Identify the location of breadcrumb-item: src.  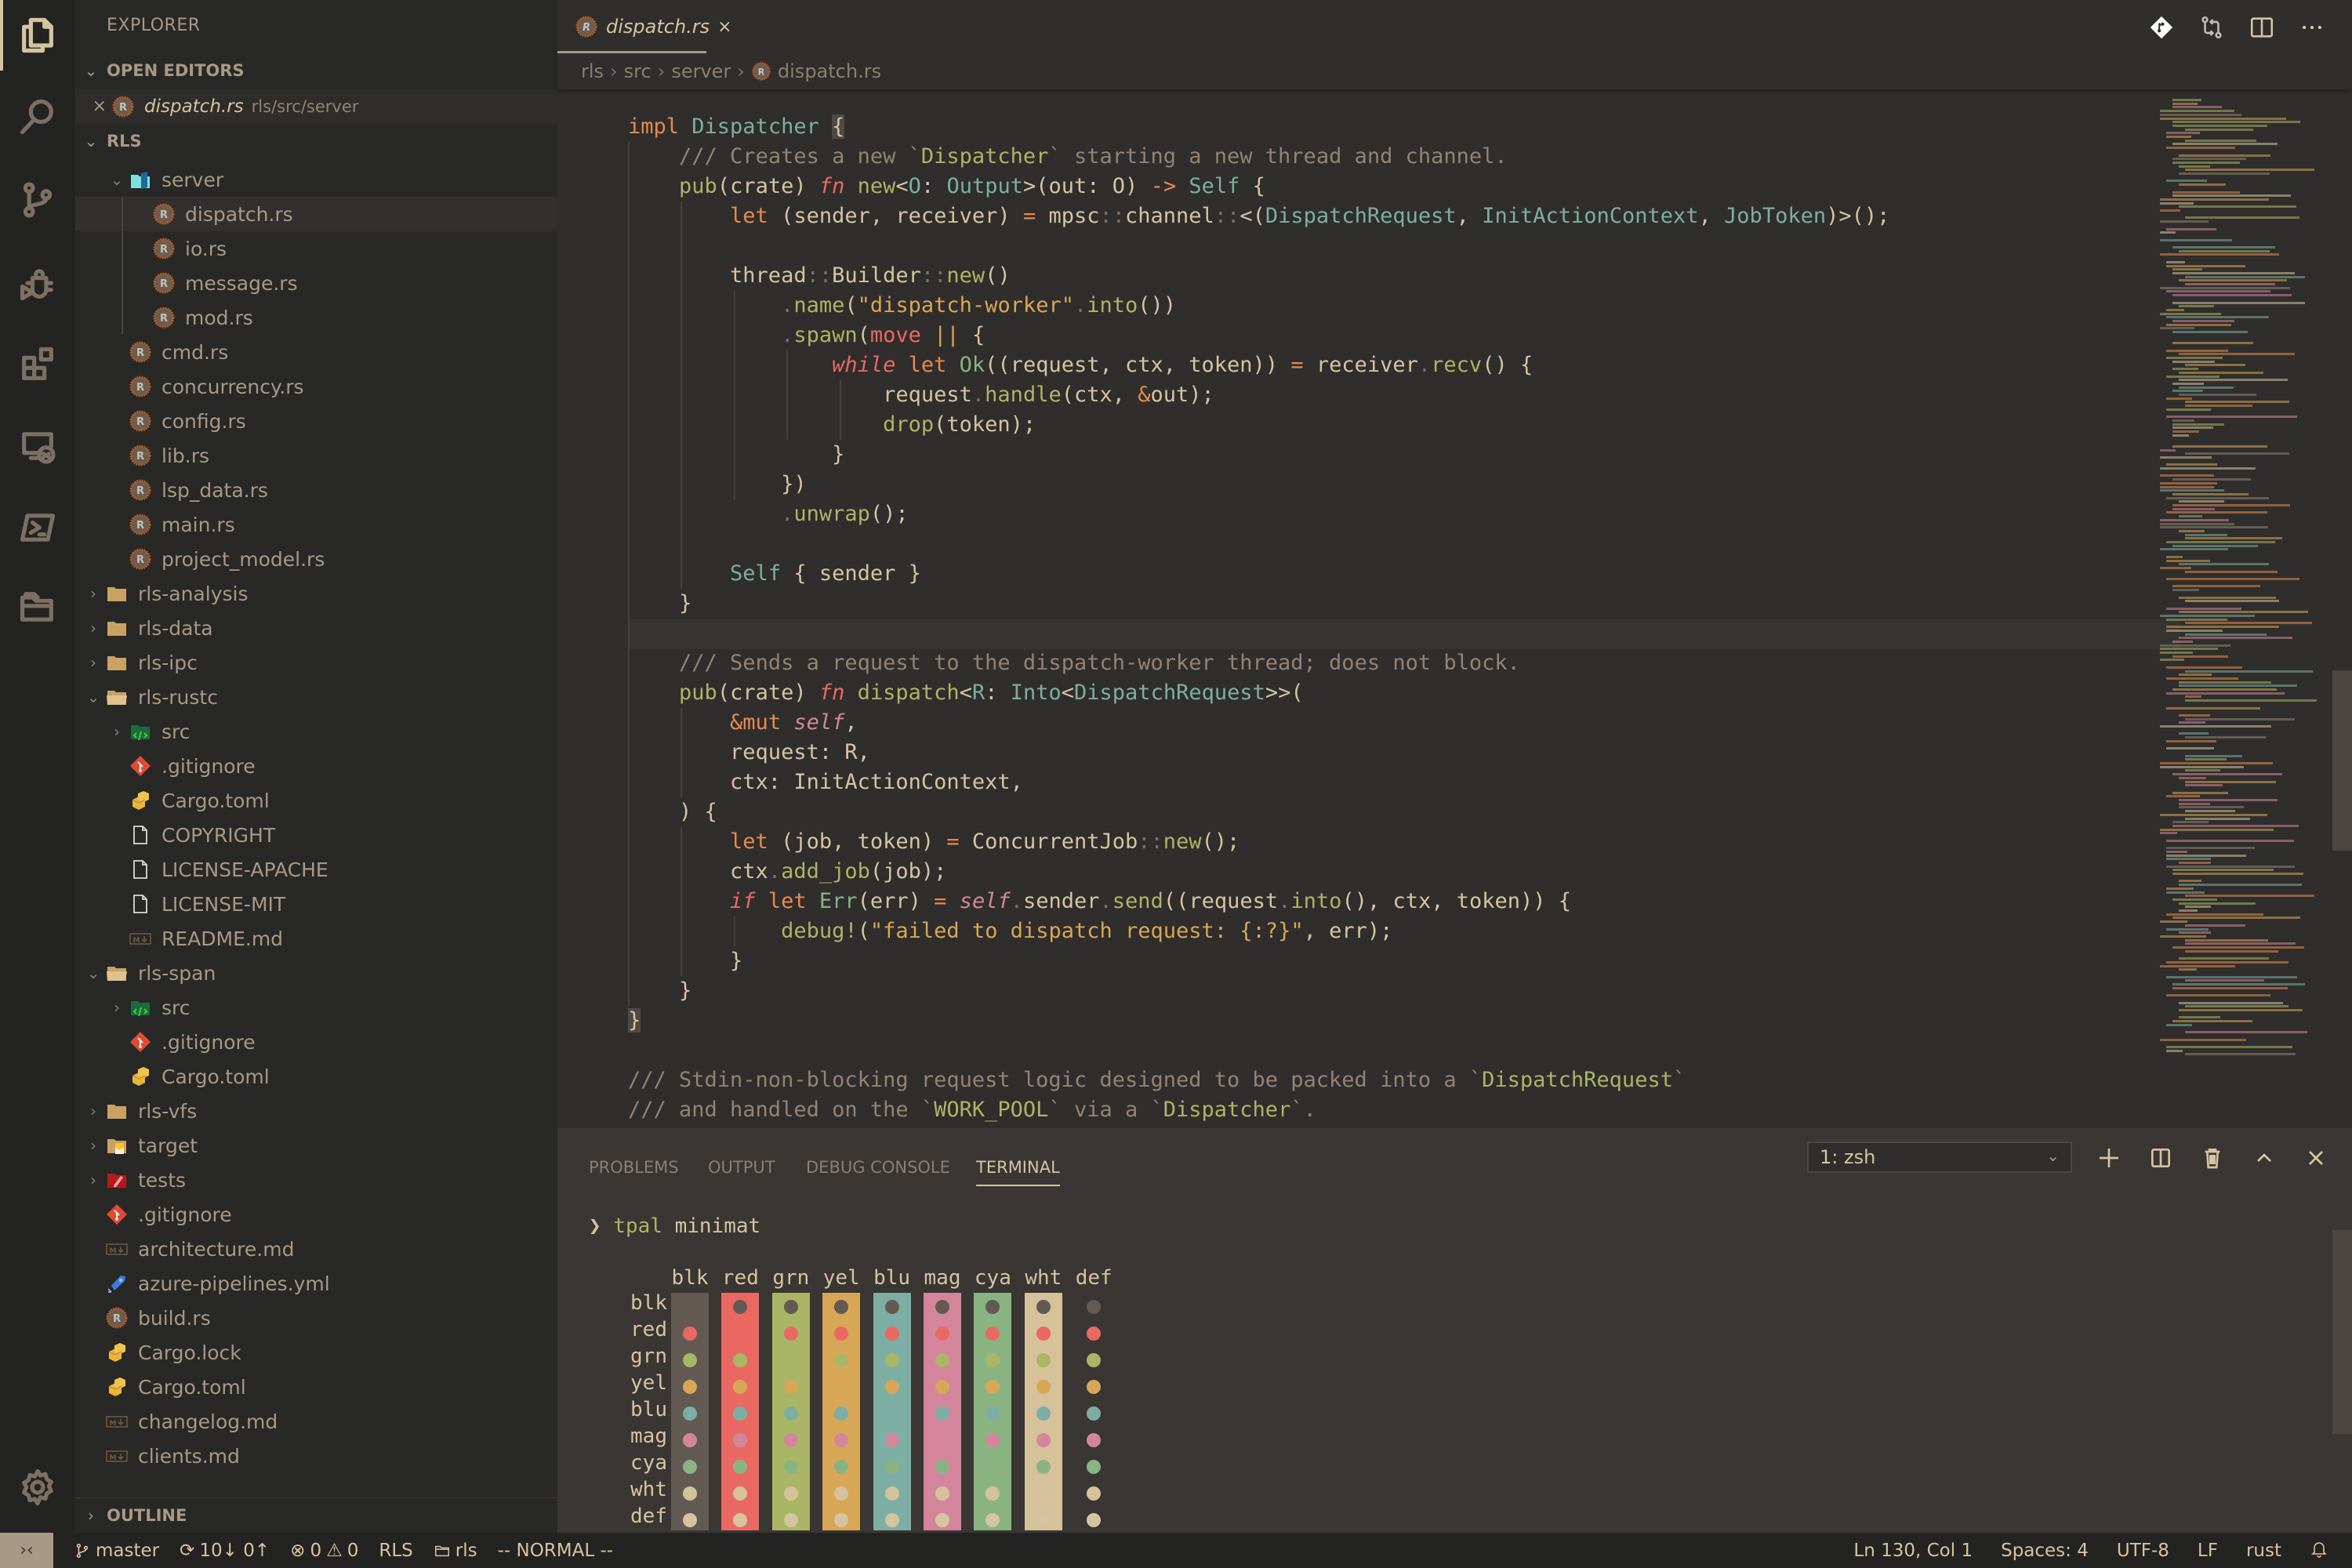
(638, 71).